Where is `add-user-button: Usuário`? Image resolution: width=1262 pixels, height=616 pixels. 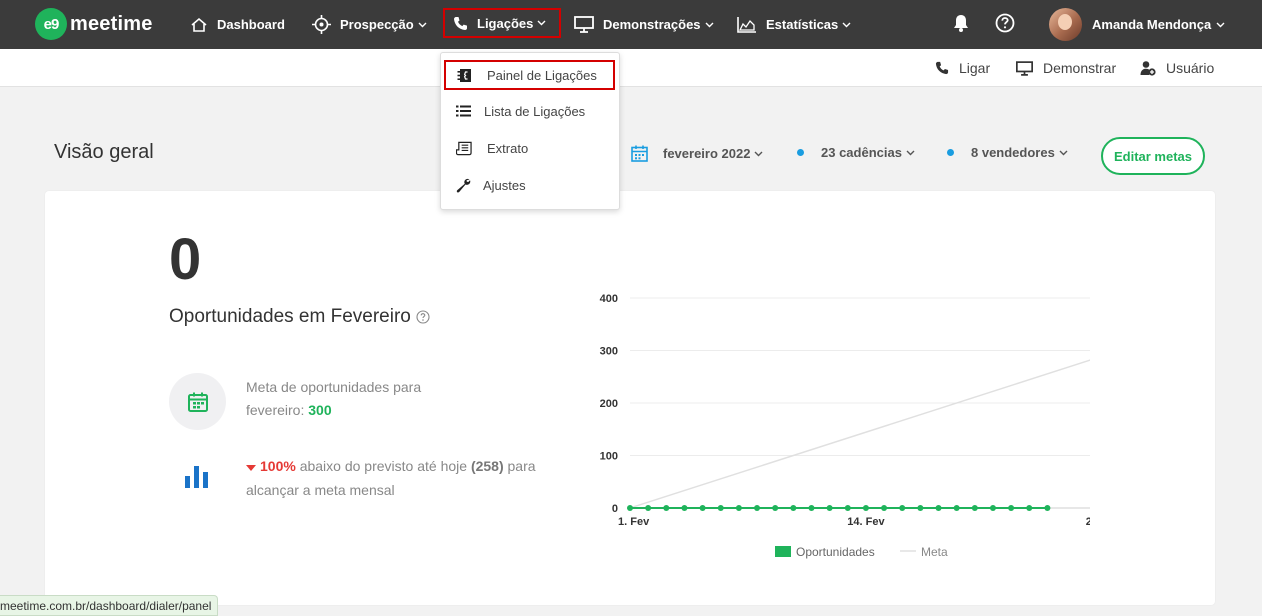 add-user-button: Usuário is located at coordinates (1177, 68).